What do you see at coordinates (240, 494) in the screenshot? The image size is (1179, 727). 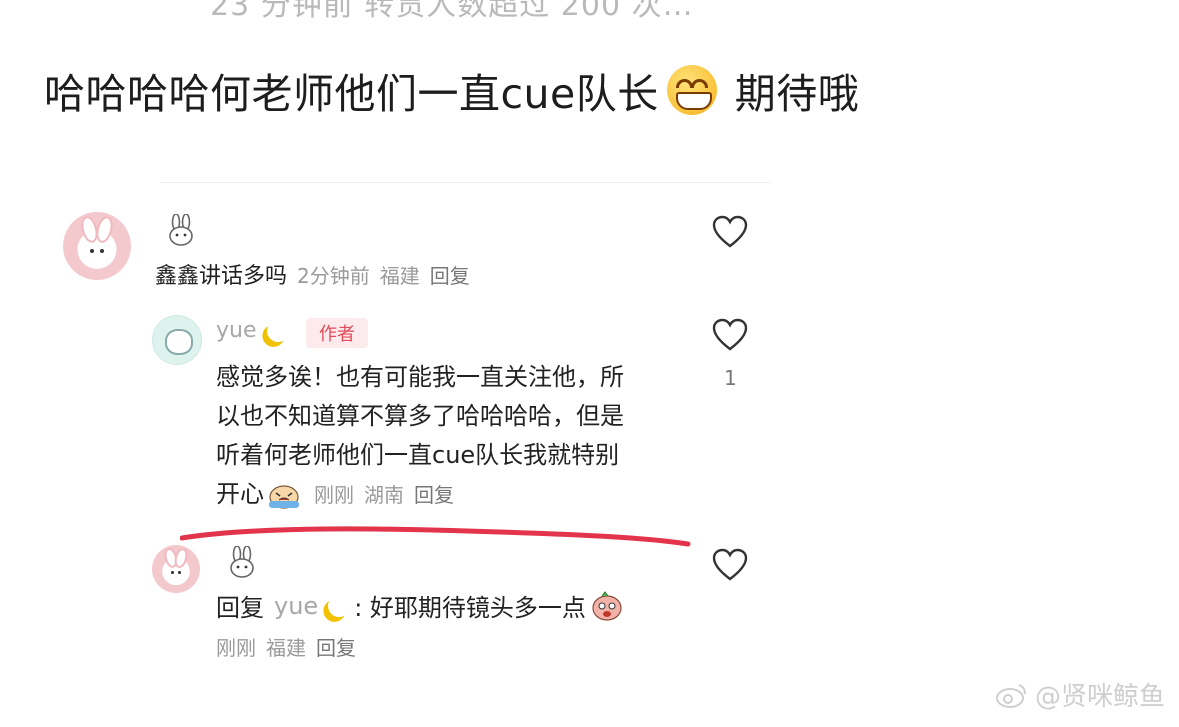 I see `reply-line-text: 开心` at bounding box center [240, 494].